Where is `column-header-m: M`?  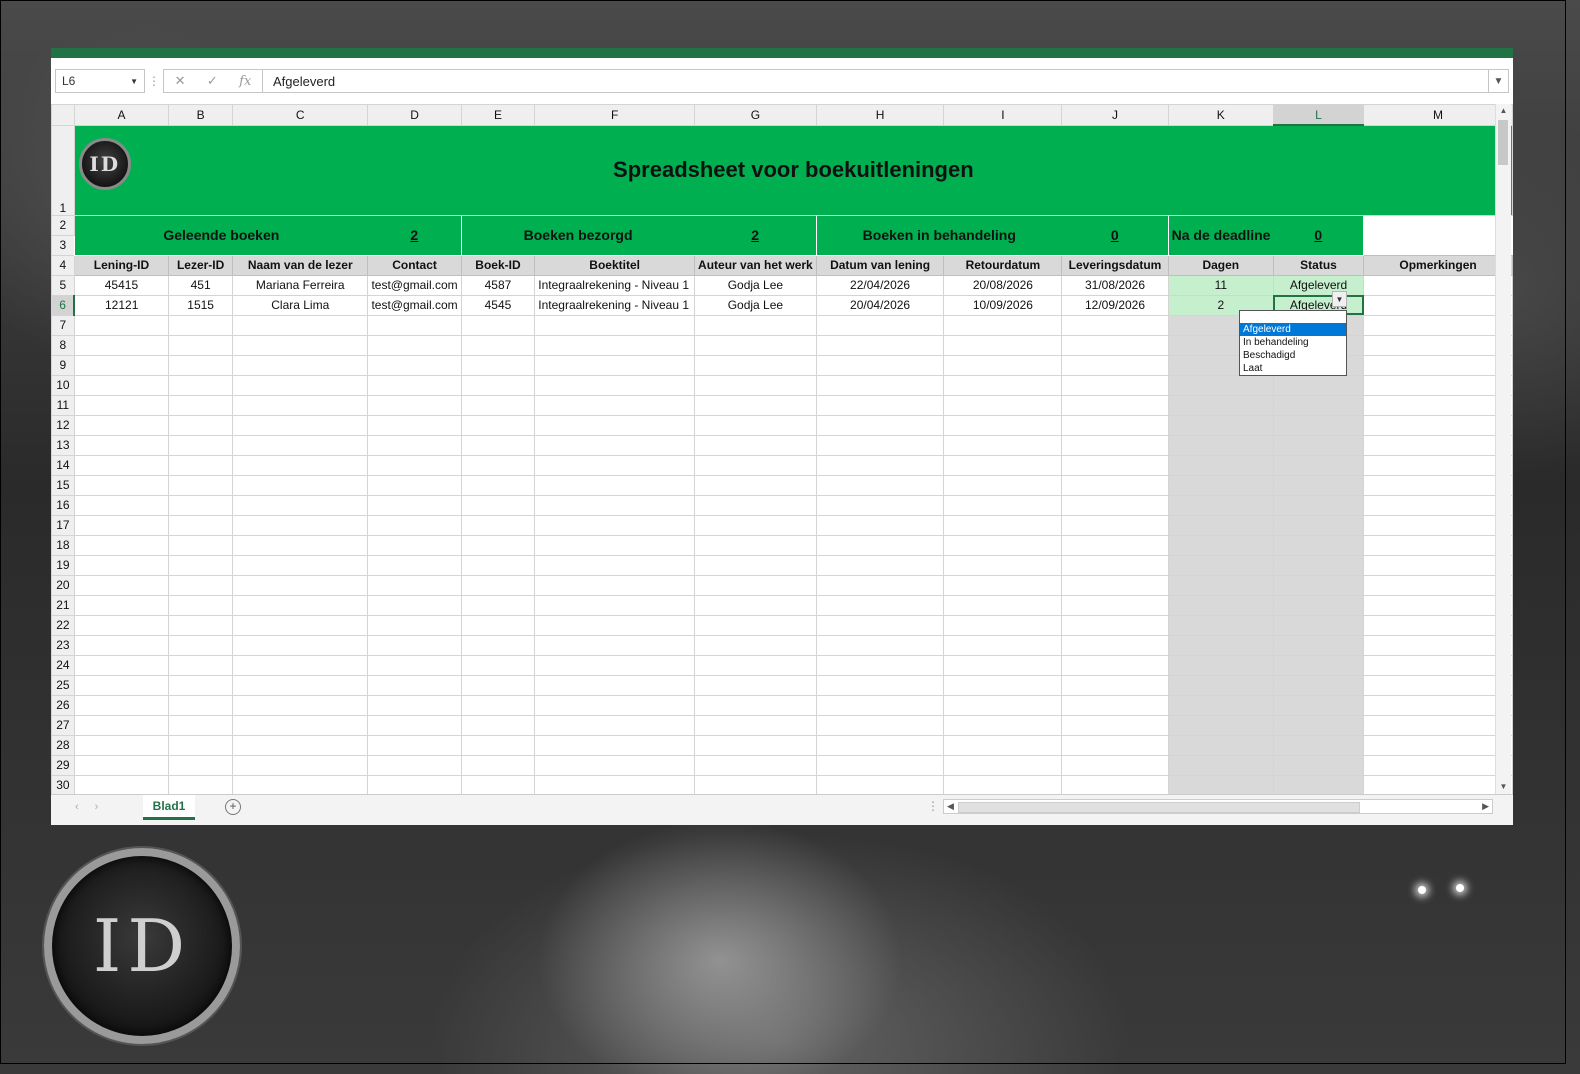 column-header-m: M is located at coordinates (1438, 115).